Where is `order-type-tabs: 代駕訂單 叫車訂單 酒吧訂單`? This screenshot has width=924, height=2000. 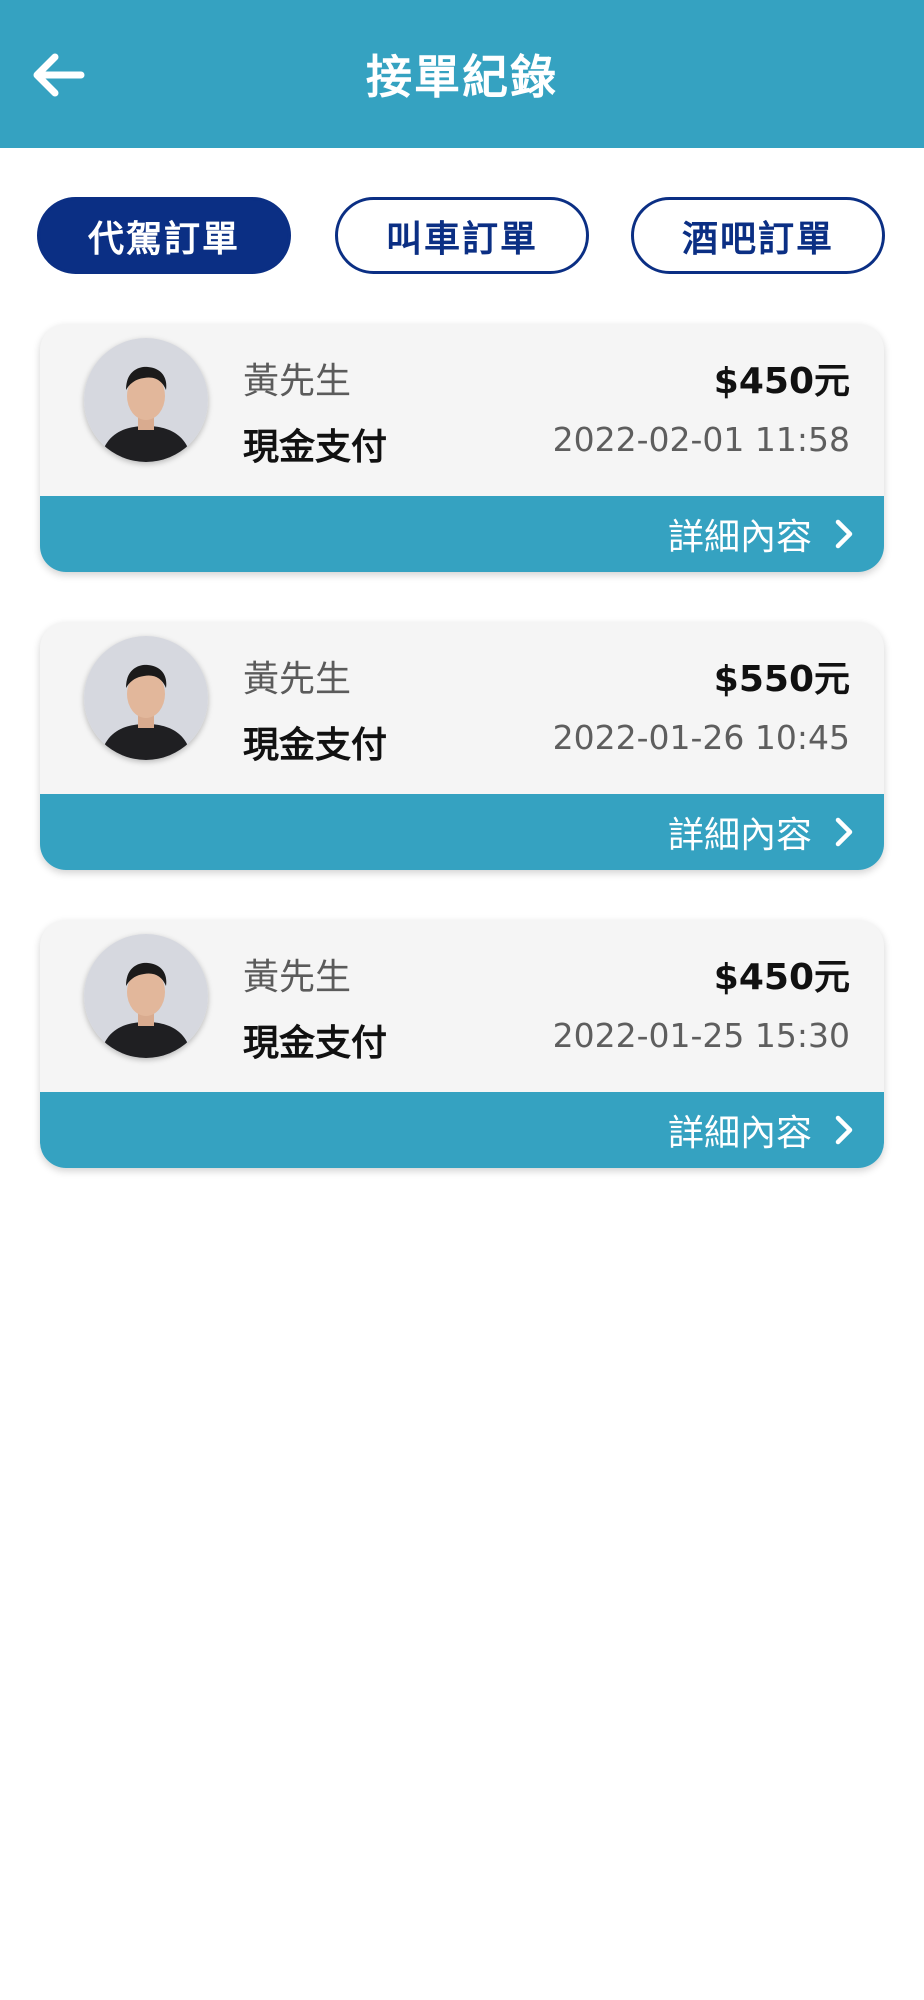
order-type-tabs: 代駕訂單 叫車訂單 酒吧訂單 is located at coordinates (462, 235).